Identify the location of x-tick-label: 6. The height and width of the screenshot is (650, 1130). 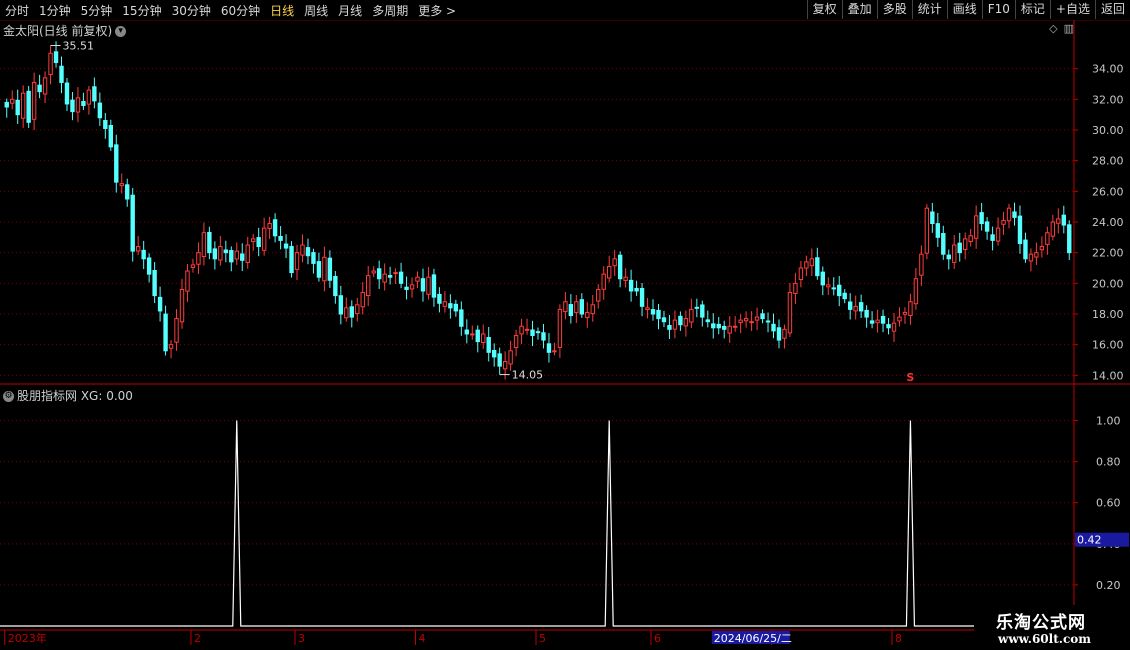
(657, 638).